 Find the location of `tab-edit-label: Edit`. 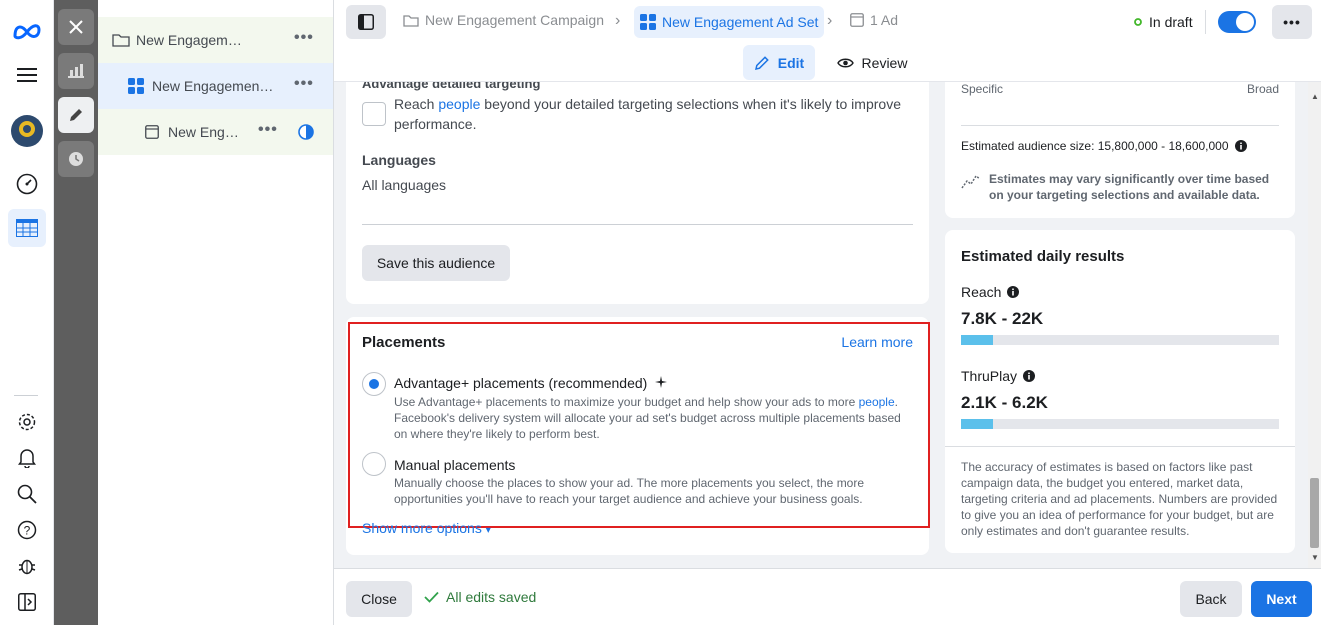

tab-edit-label: Edit is located at coordinates (791, 62).